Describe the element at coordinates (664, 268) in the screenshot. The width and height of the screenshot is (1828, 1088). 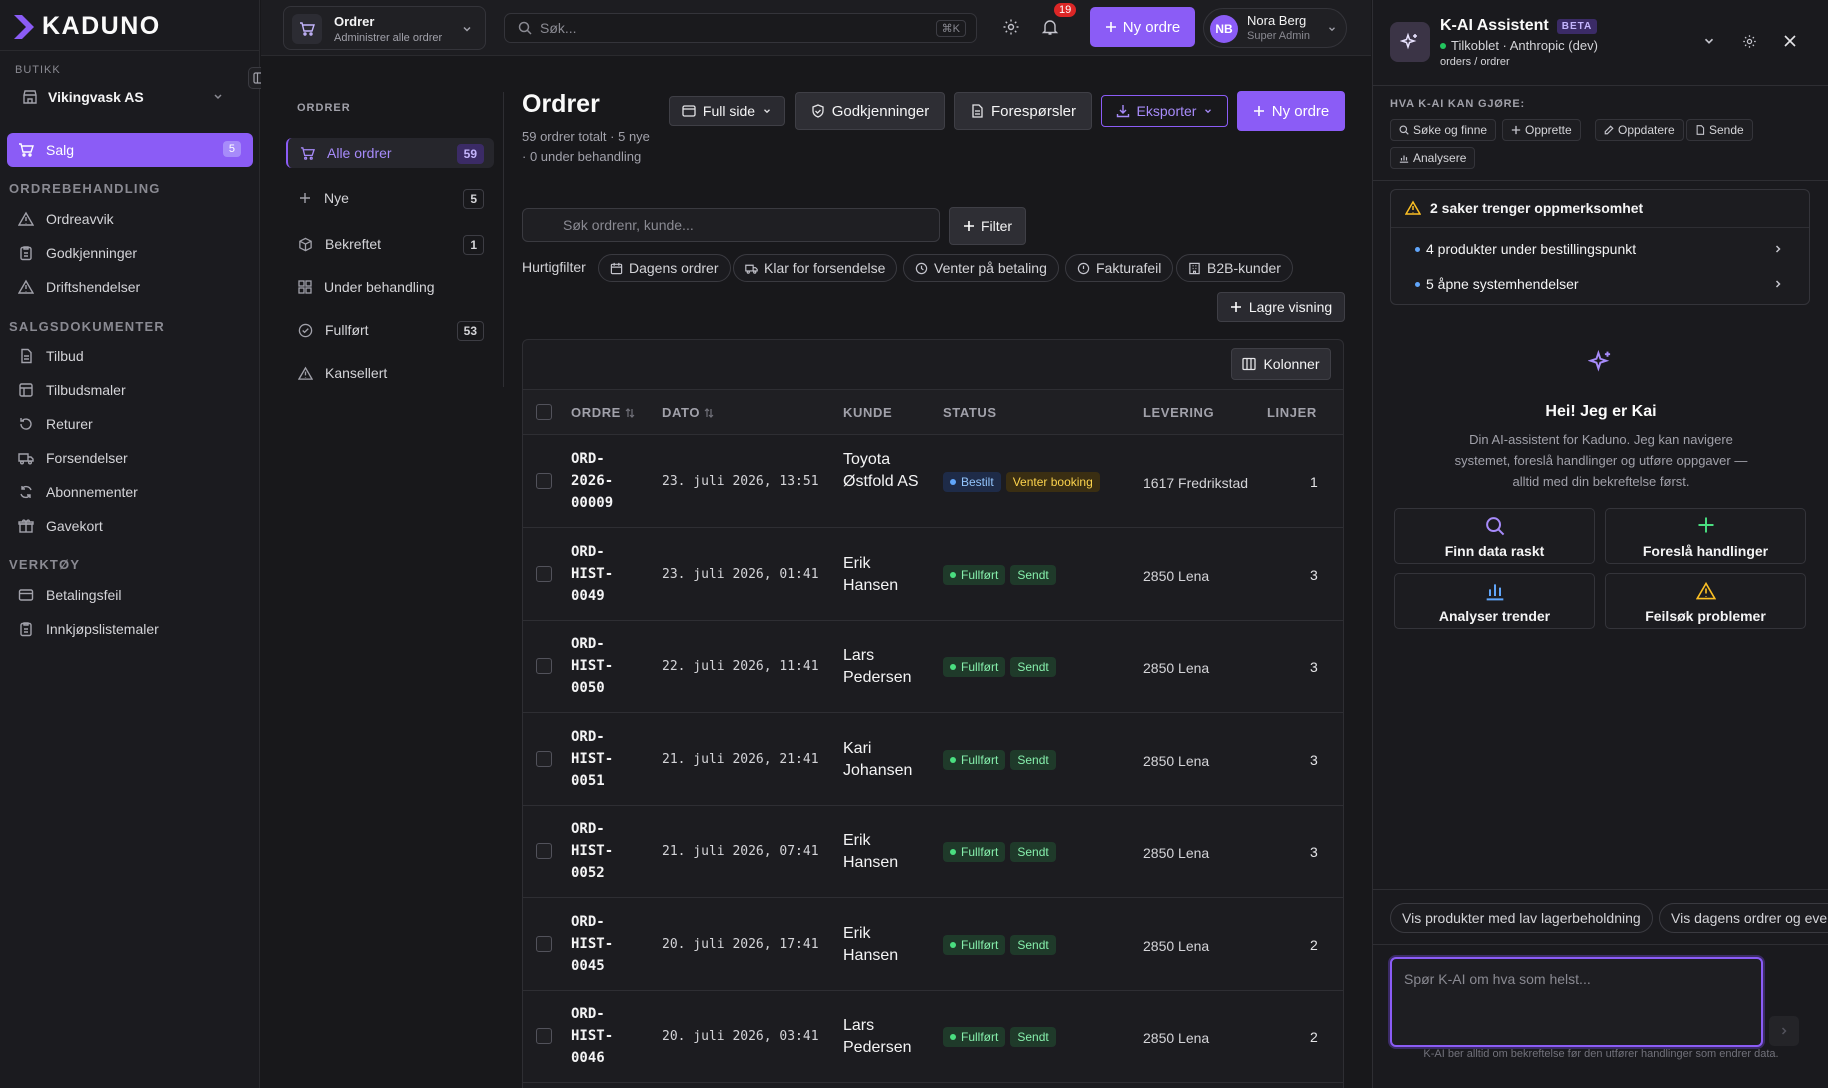
I see `quick-filter-dagens-ordrer: Dagens ordrer` at that location.